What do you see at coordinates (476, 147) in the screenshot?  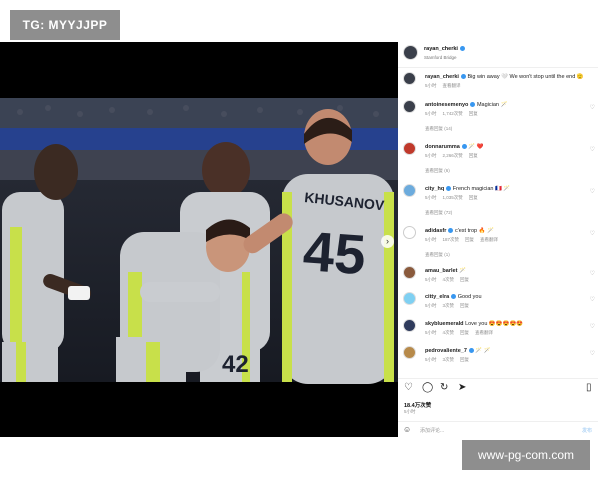 I see `comment-text: 🪄 ❤️` at bounding box center [476, 147].